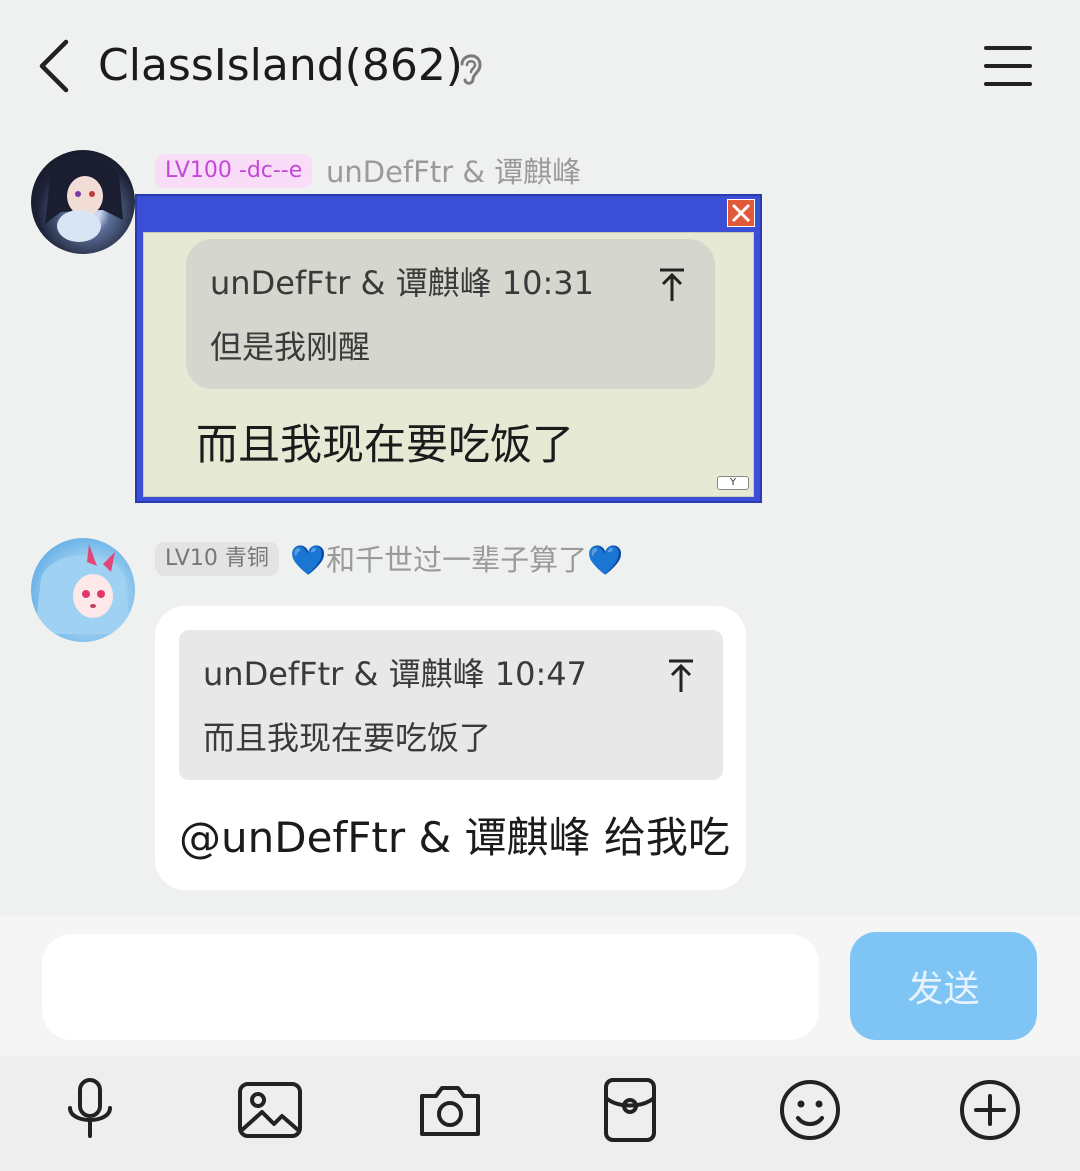 The width and height of the screenshot is (1080, 1171). What do you see at coordinates (540, 1113) in the screenshot?
I see `bottom-toolbar` at bounding box center [540, 1113].